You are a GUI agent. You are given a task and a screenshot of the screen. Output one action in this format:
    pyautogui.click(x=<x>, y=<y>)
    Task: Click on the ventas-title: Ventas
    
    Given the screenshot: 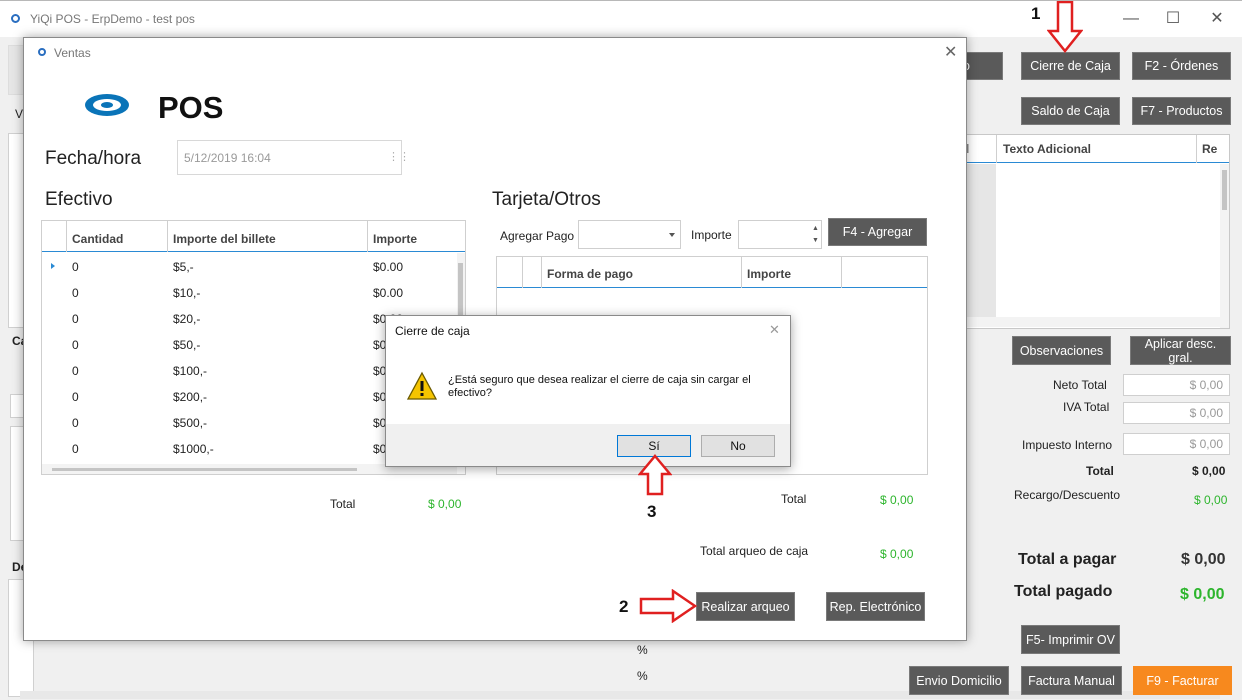 What is the action you would take?
    pyautogui.click(x=72, y=53)
    